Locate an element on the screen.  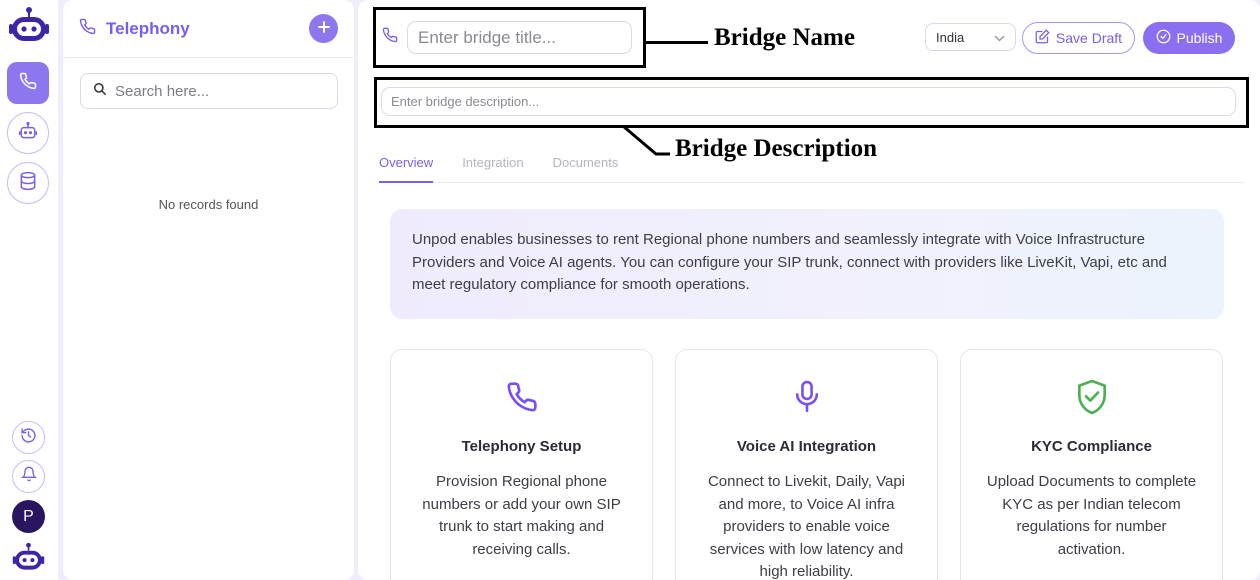
left-rail: P is located at coordinates (29, 290).